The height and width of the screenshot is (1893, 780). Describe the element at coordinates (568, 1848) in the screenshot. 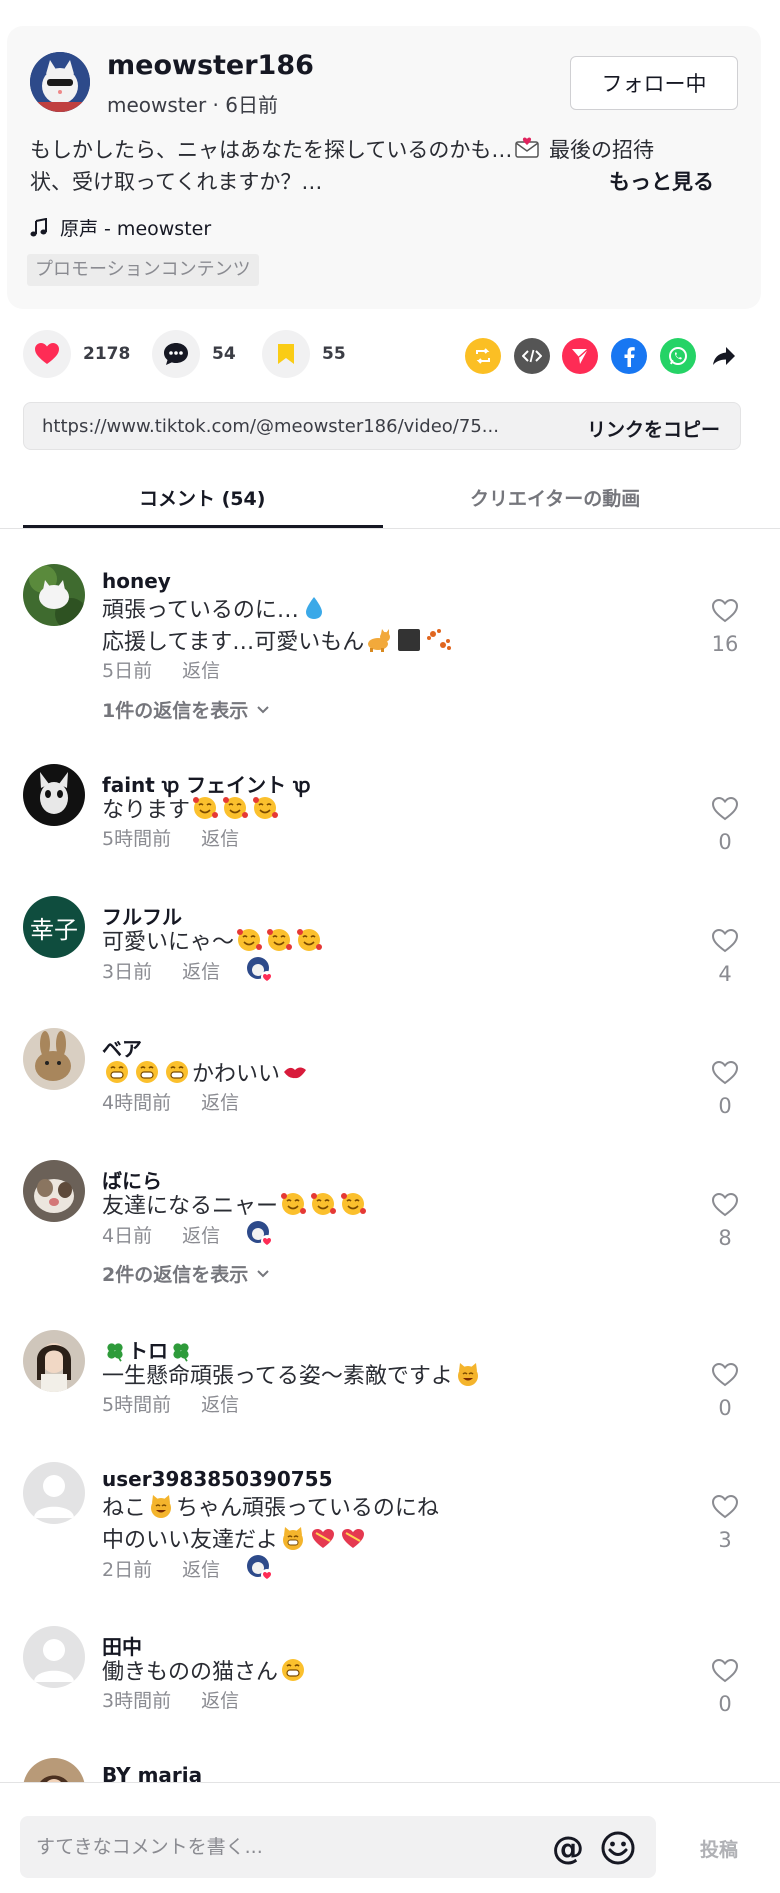

I see `mention-button: @` at that location.